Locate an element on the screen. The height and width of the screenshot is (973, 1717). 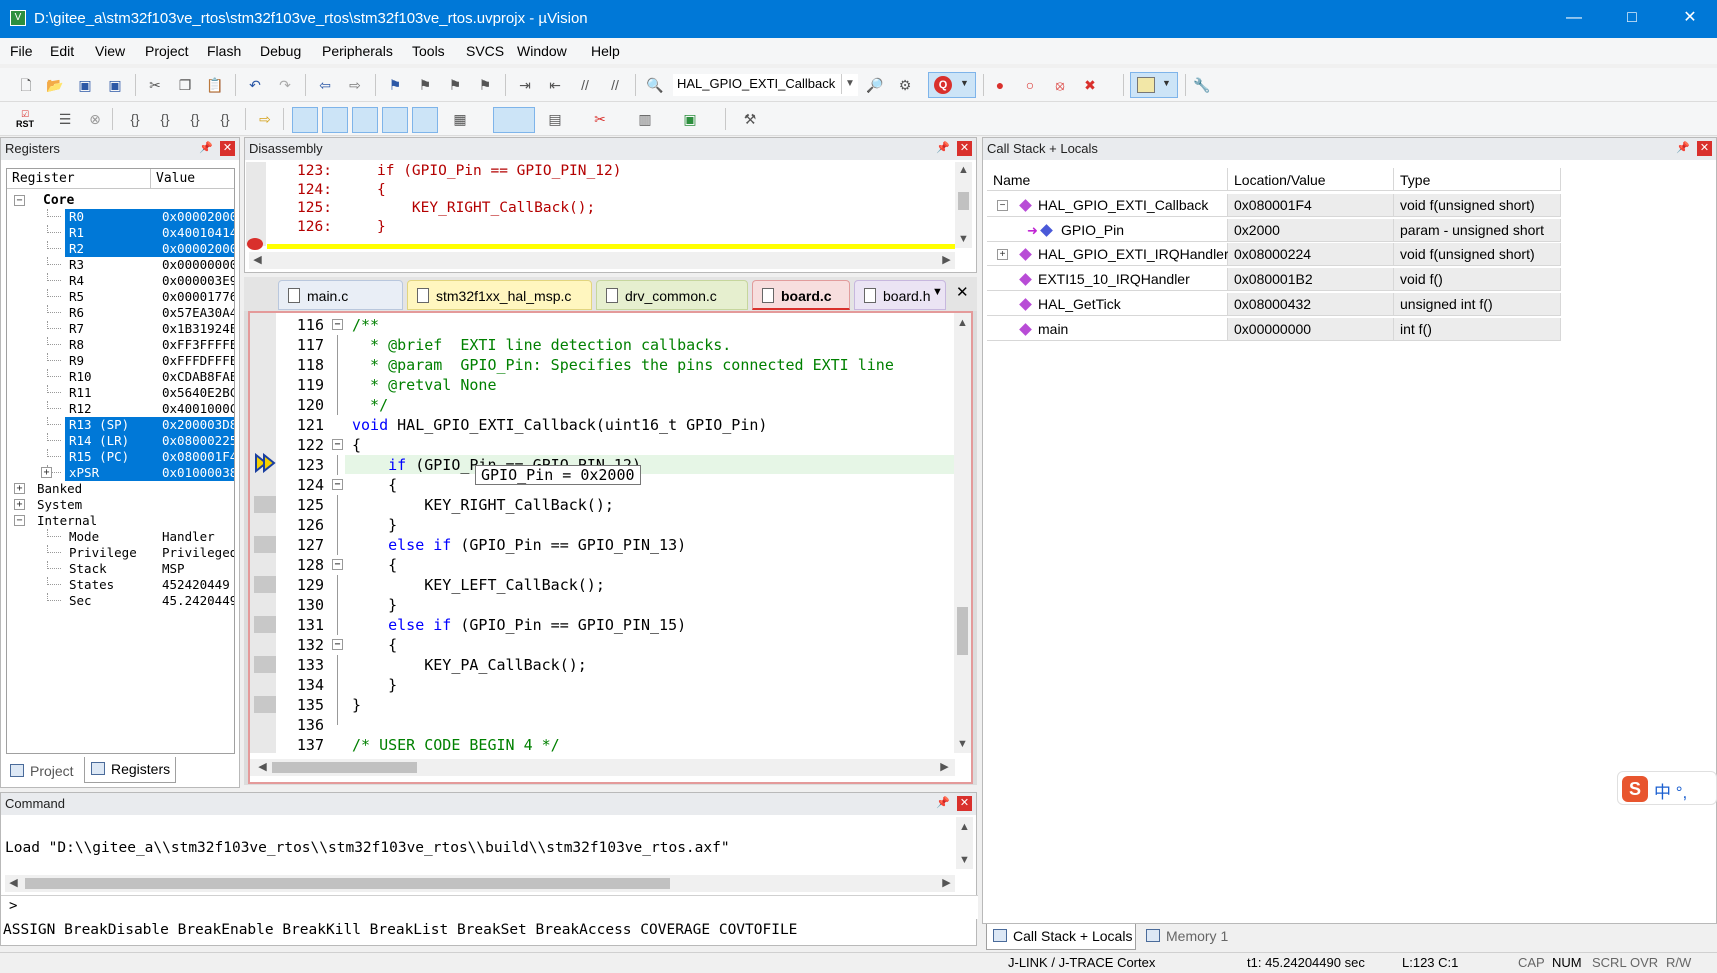
code-line: 120 */ is located at coordinates (602, 405).